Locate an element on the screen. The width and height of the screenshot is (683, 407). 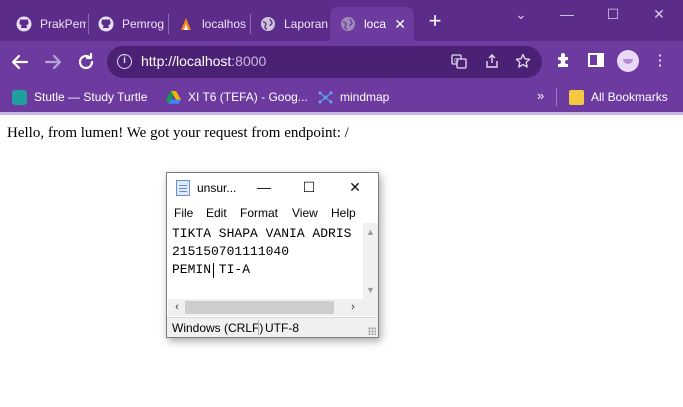
url-host: http://localhost is located at coordinates (186, 61).